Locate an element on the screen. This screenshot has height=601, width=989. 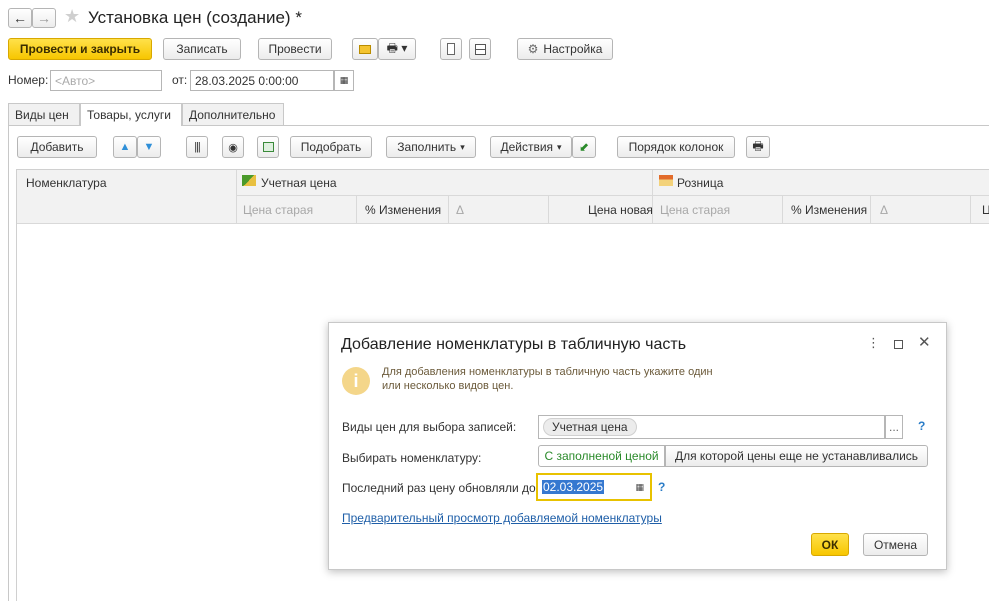
choice-without-price-button: Для которой цены еще не устанавливались is located at coordinates (796, 456).